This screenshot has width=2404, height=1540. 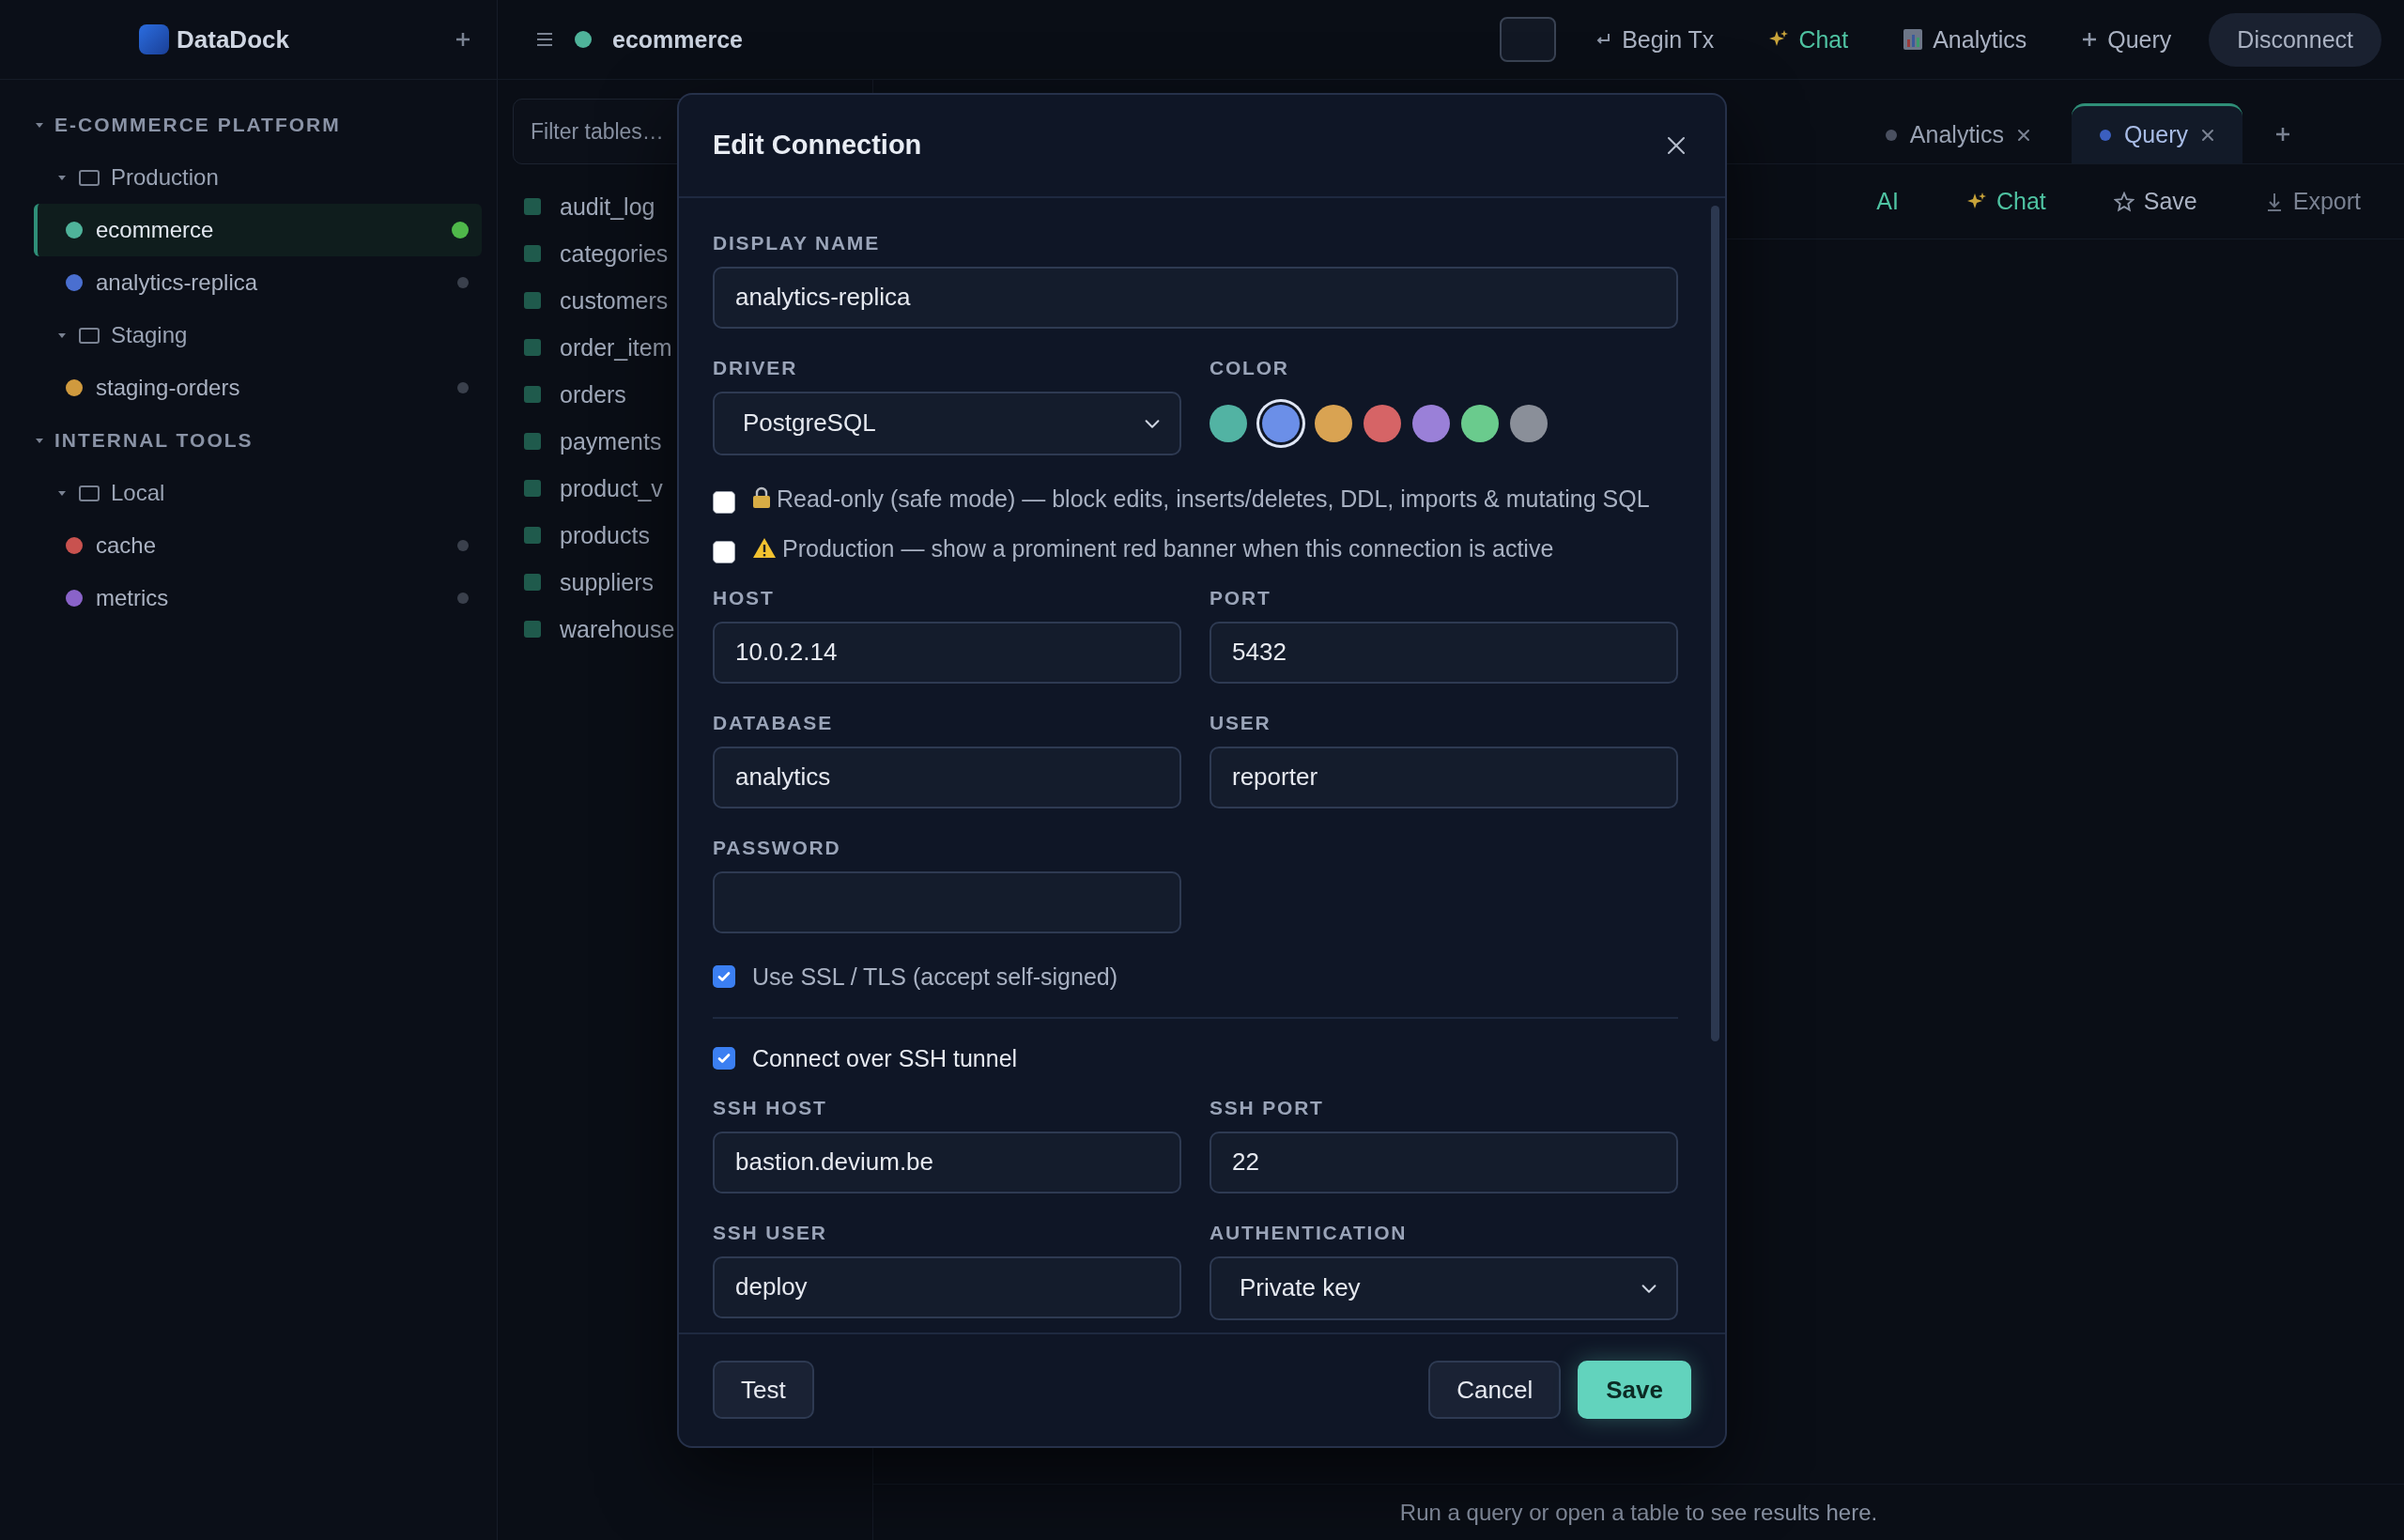 I want to click on connection-name: cache, so click(x=126, y=545).